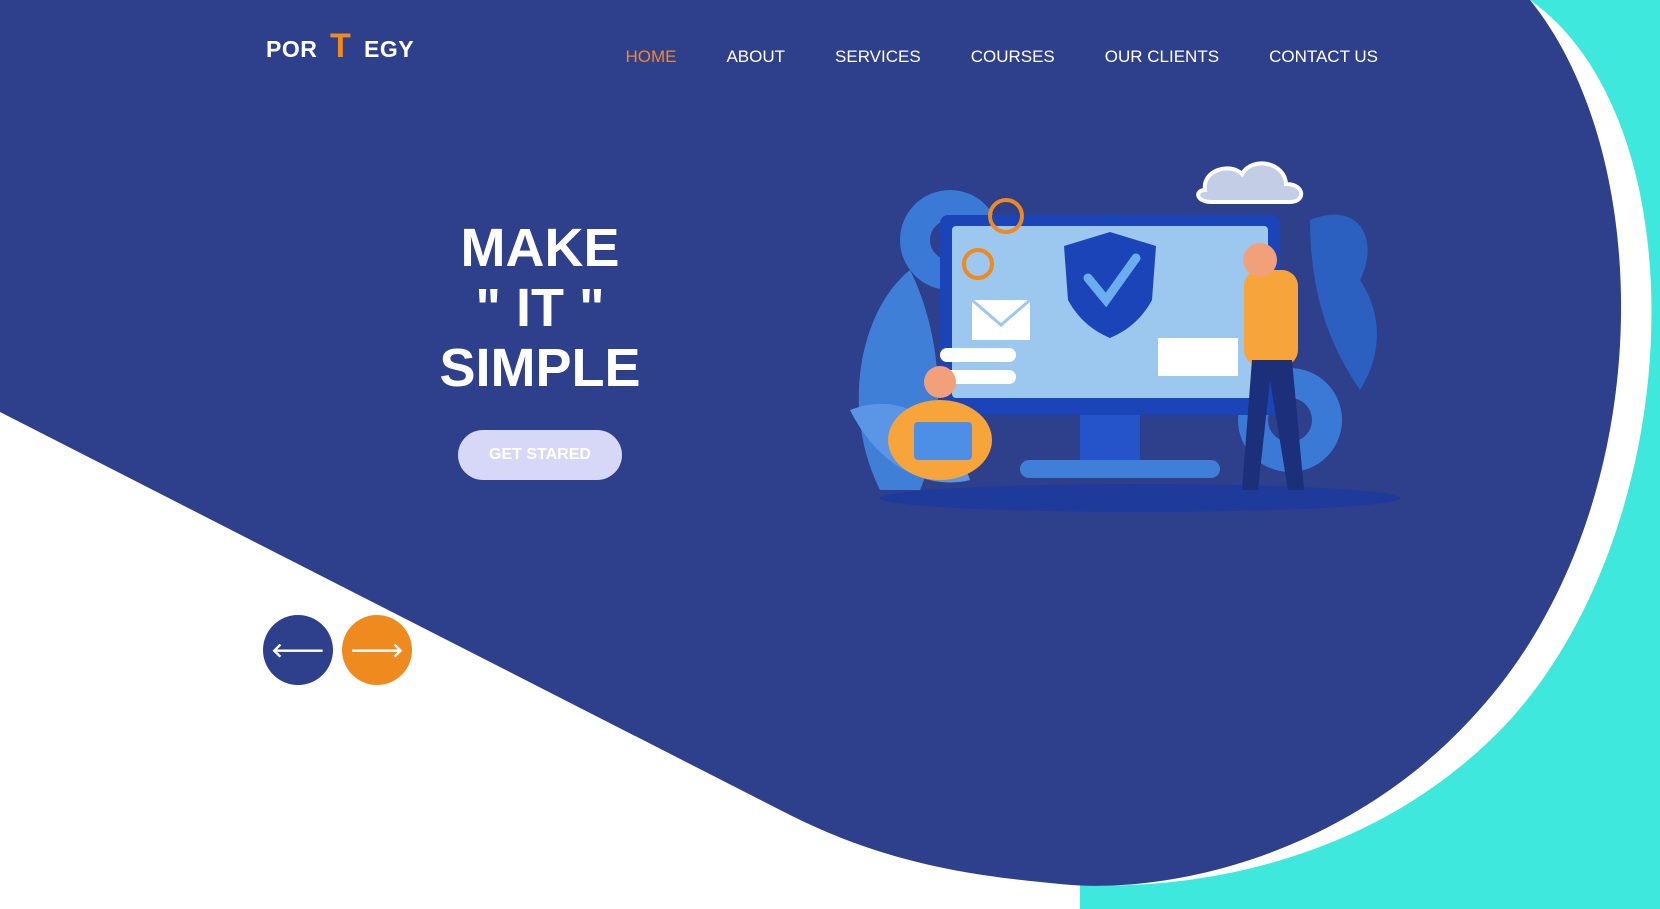  Describe the element at coordinates (1125, 336) in the screenshot. I see `security-illustration` at that location.